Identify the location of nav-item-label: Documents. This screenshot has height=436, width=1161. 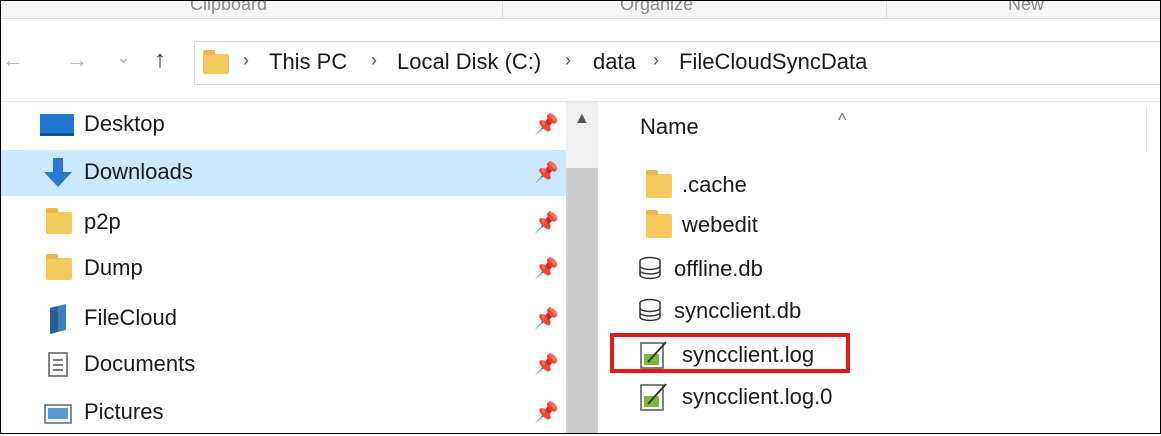
(140, 363).